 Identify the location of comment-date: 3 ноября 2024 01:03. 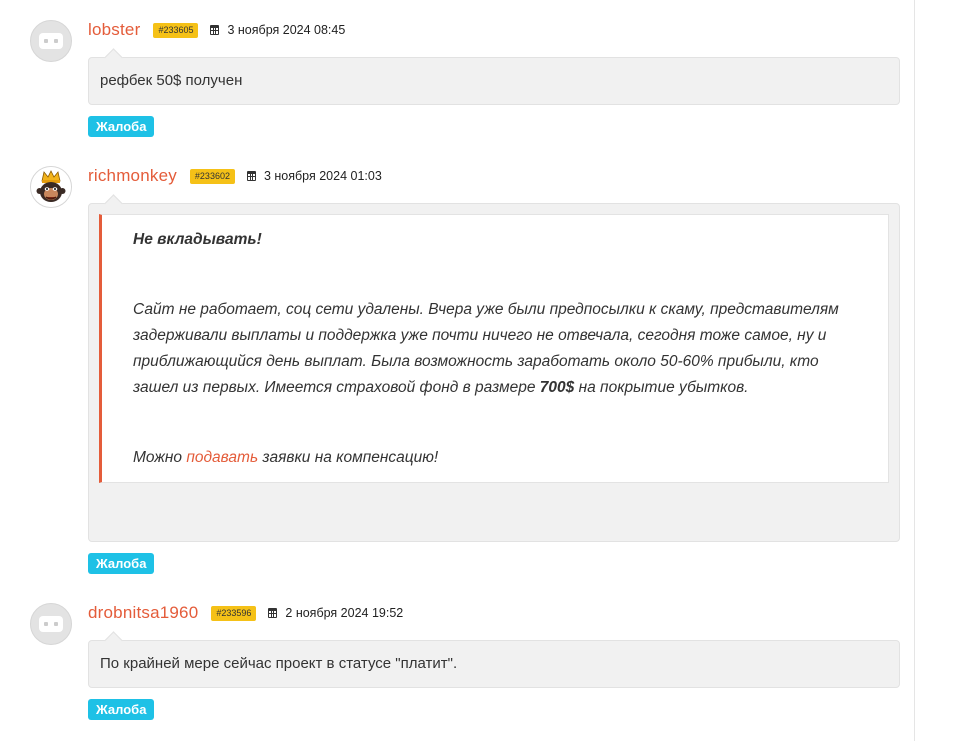
(314, 176).